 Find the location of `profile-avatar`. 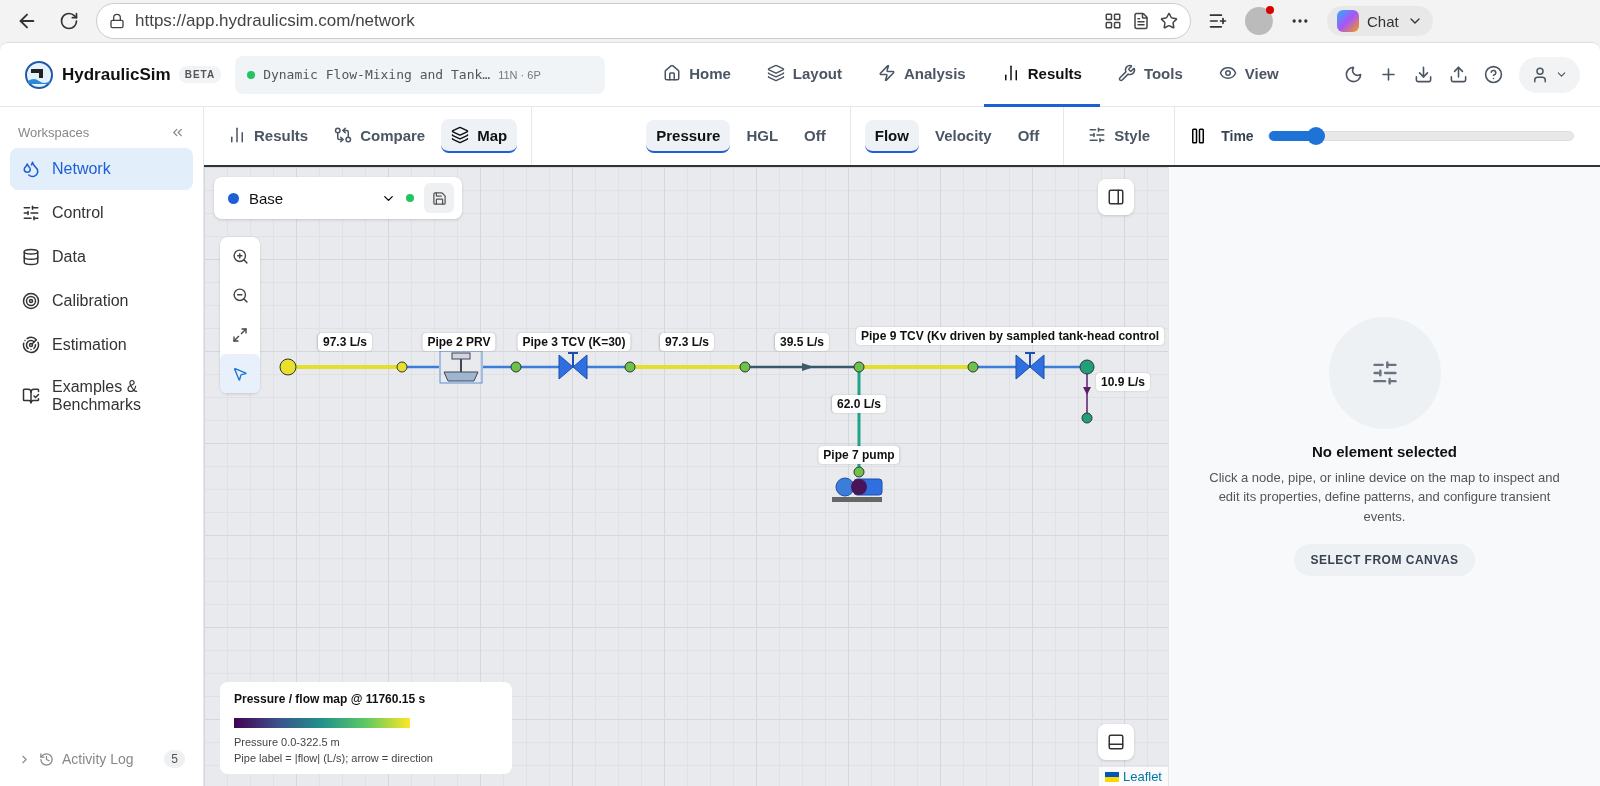

profile-avatar is located at coordinates (1259, 21).